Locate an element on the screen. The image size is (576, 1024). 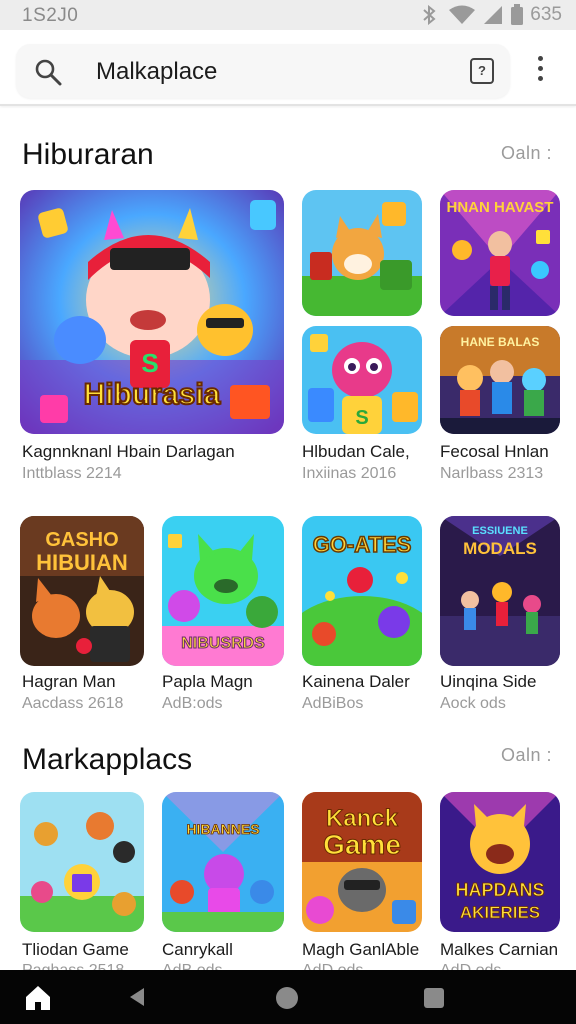
search-icon is located at coordinates (48, 72).